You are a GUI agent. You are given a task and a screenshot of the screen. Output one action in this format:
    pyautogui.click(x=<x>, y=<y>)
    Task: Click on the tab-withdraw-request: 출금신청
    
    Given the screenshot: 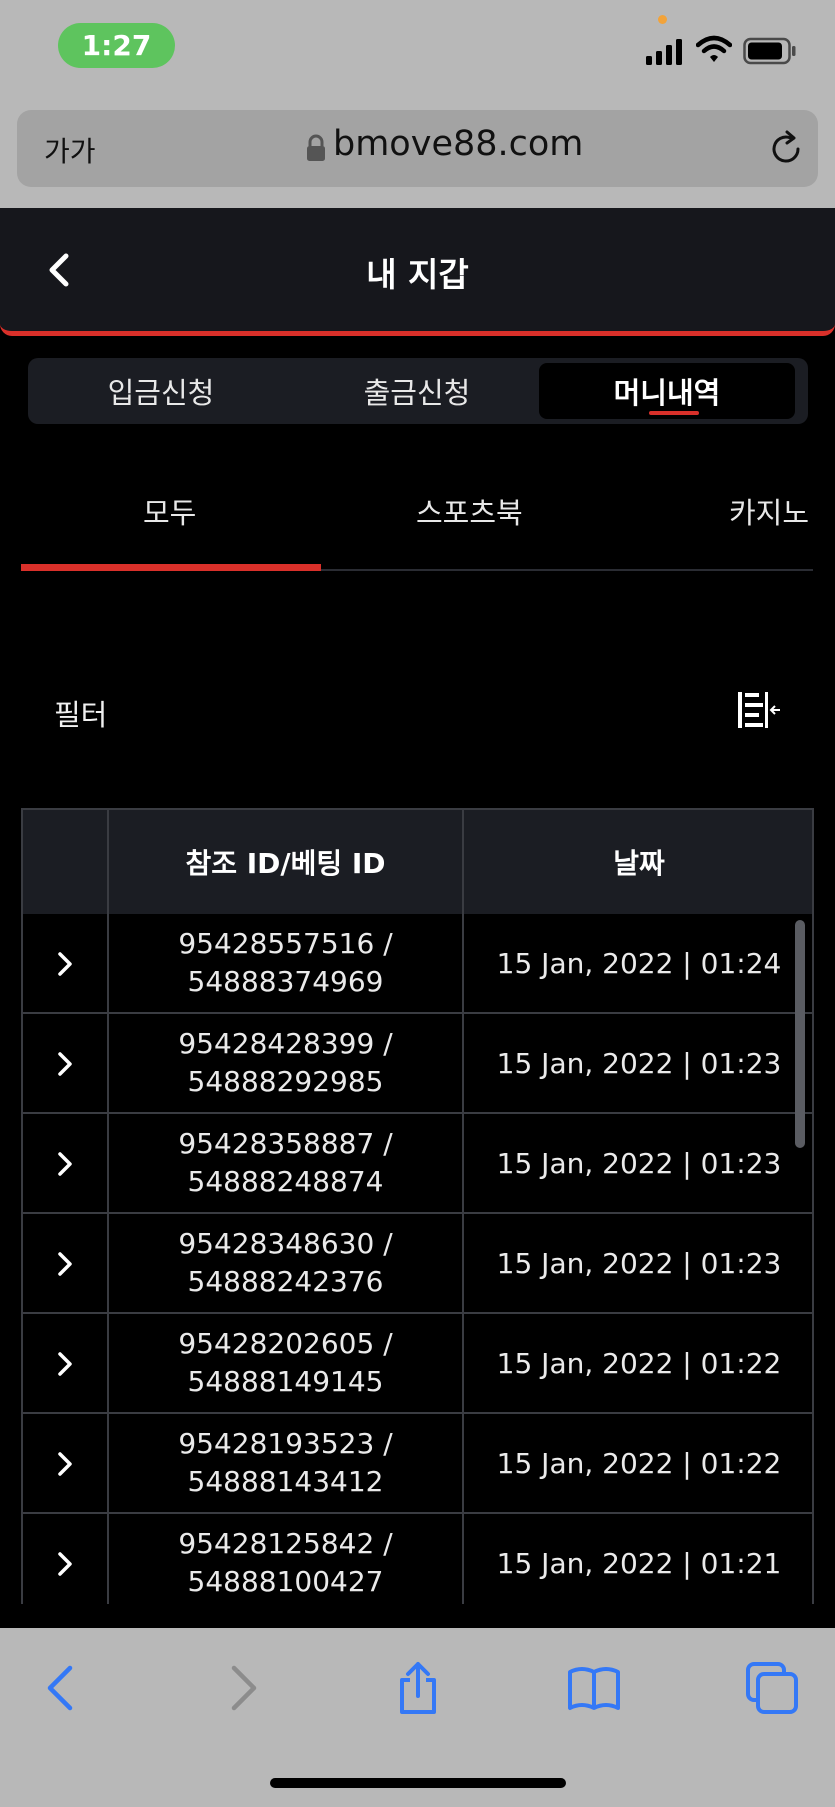 What is the action you would take?
    pyautogui.click(x=417, y=391)
    